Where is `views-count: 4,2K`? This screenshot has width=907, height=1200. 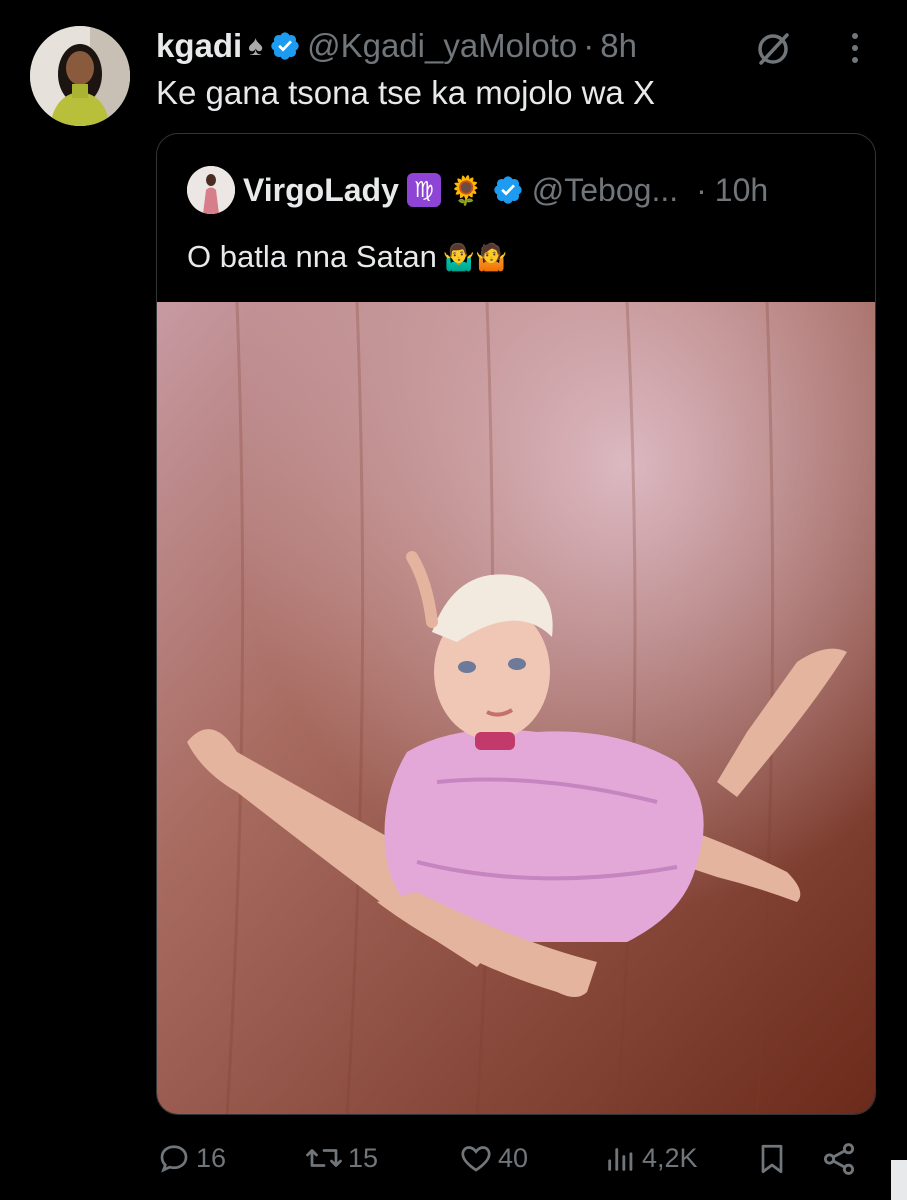
views-count: 4,2K is located at coordinates (670, 1157).